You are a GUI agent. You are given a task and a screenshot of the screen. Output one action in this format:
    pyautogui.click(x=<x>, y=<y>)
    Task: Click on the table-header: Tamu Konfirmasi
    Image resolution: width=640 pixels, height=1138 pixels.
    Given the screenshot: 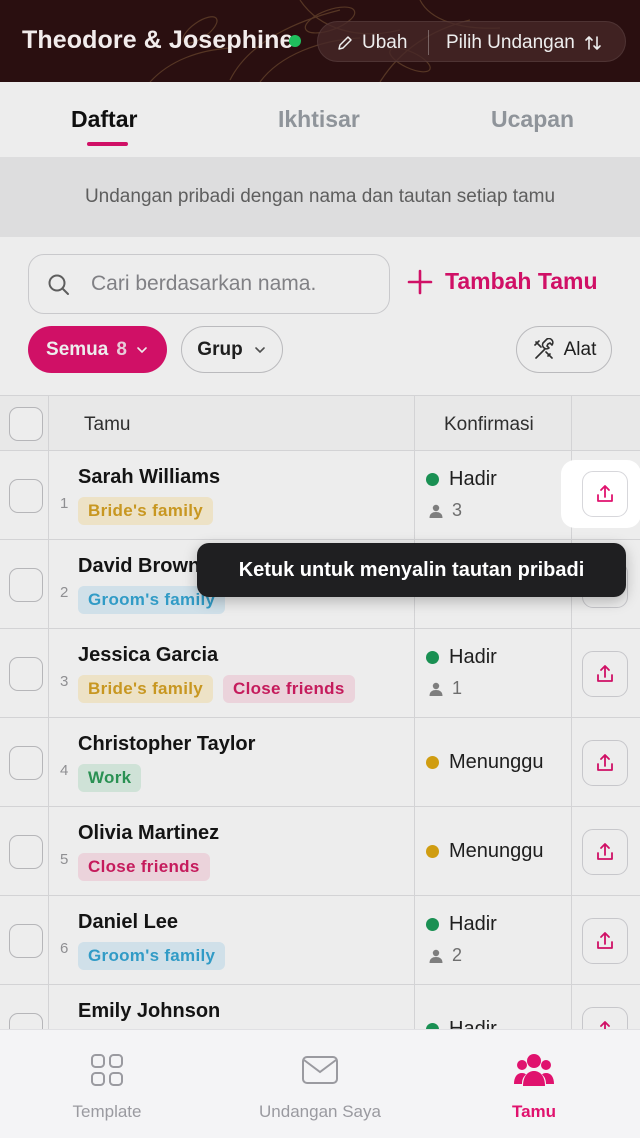 What is the action you would take?
    pyautogui.click(x=320, y=423)
    